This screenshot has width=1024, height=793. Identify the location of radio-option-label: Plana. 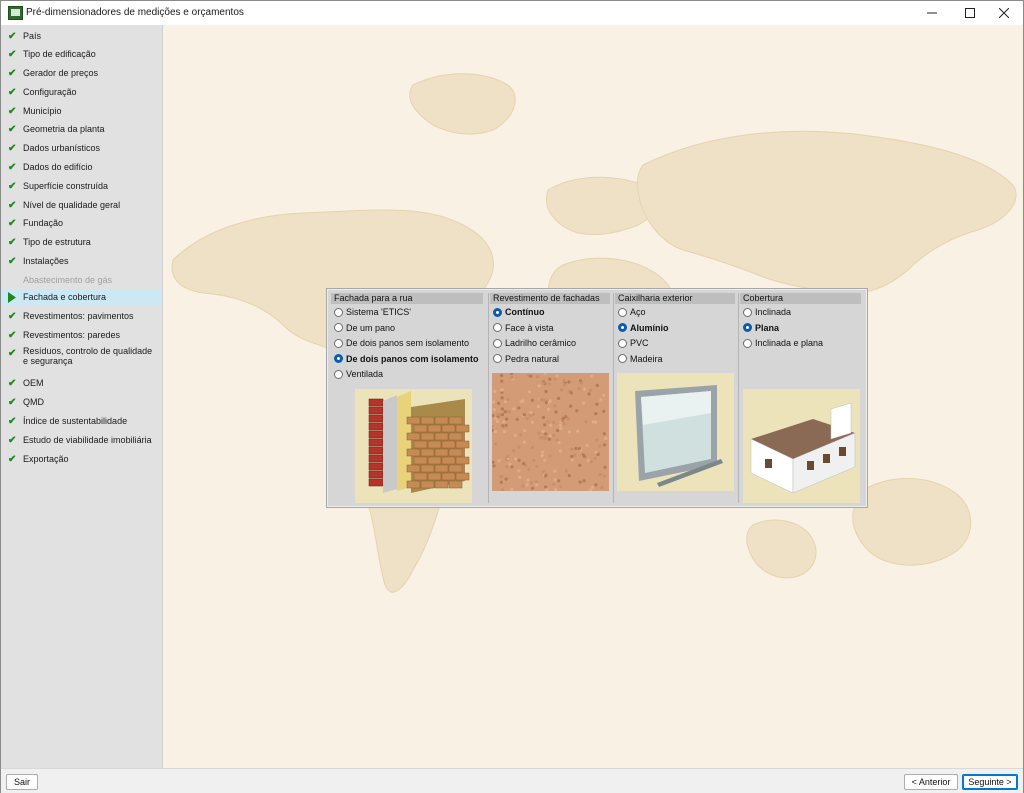
(767, 327).